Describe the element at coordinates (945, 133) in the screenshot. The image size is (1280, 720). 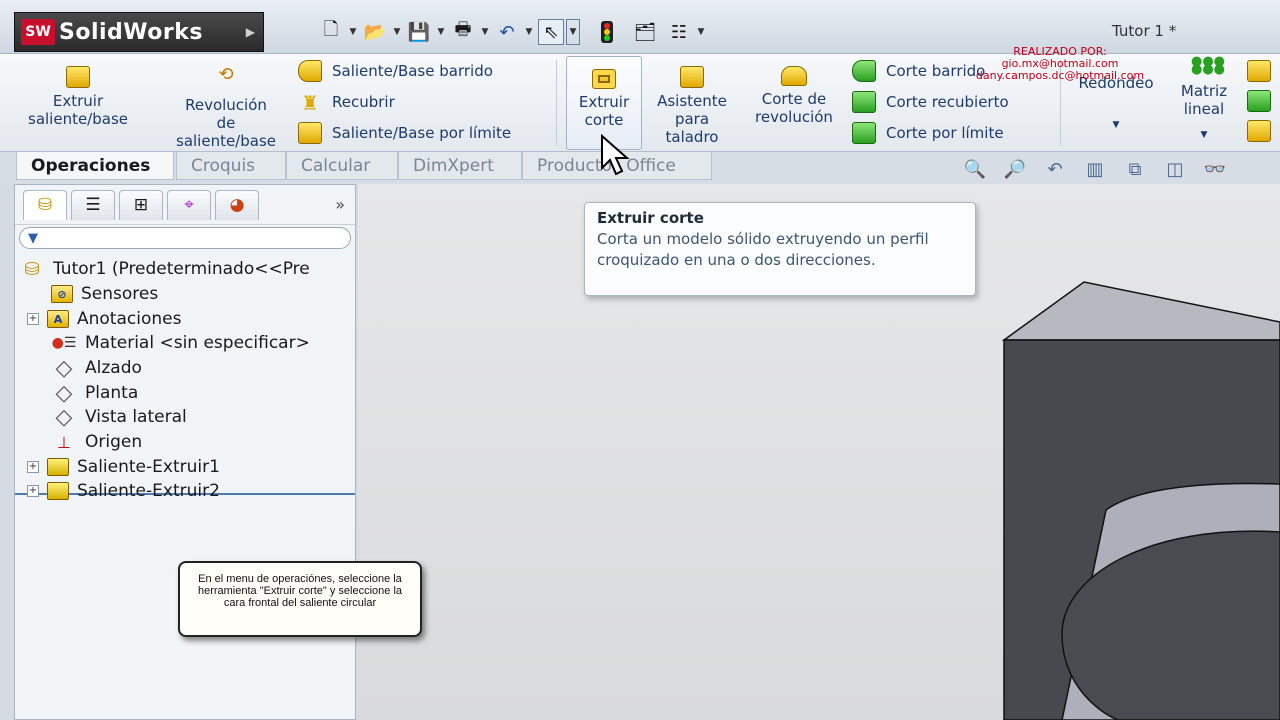
I see `boundary-cut-label: Corte por límite` at that location.